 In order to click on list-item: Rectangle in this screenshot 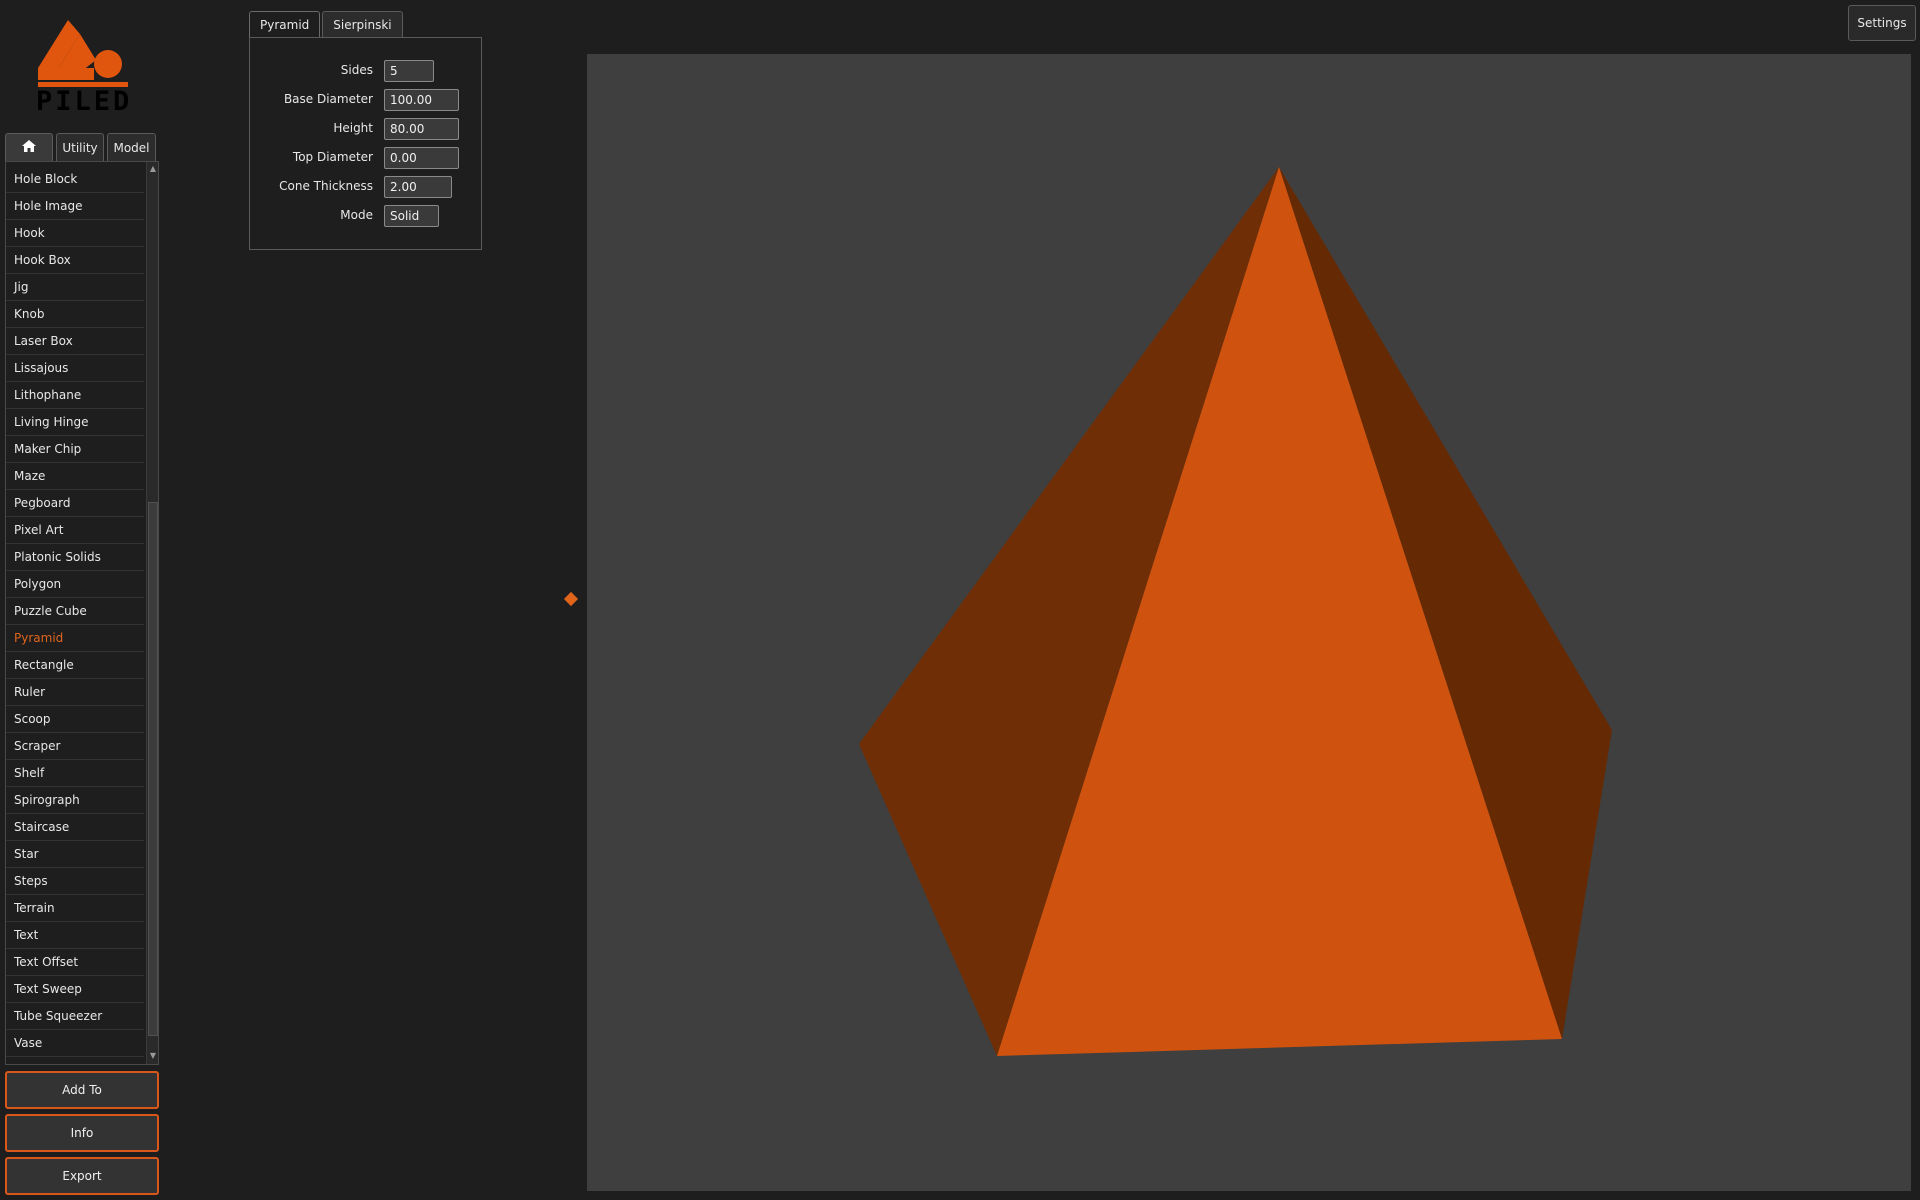, I will do `click(75, 665)`.